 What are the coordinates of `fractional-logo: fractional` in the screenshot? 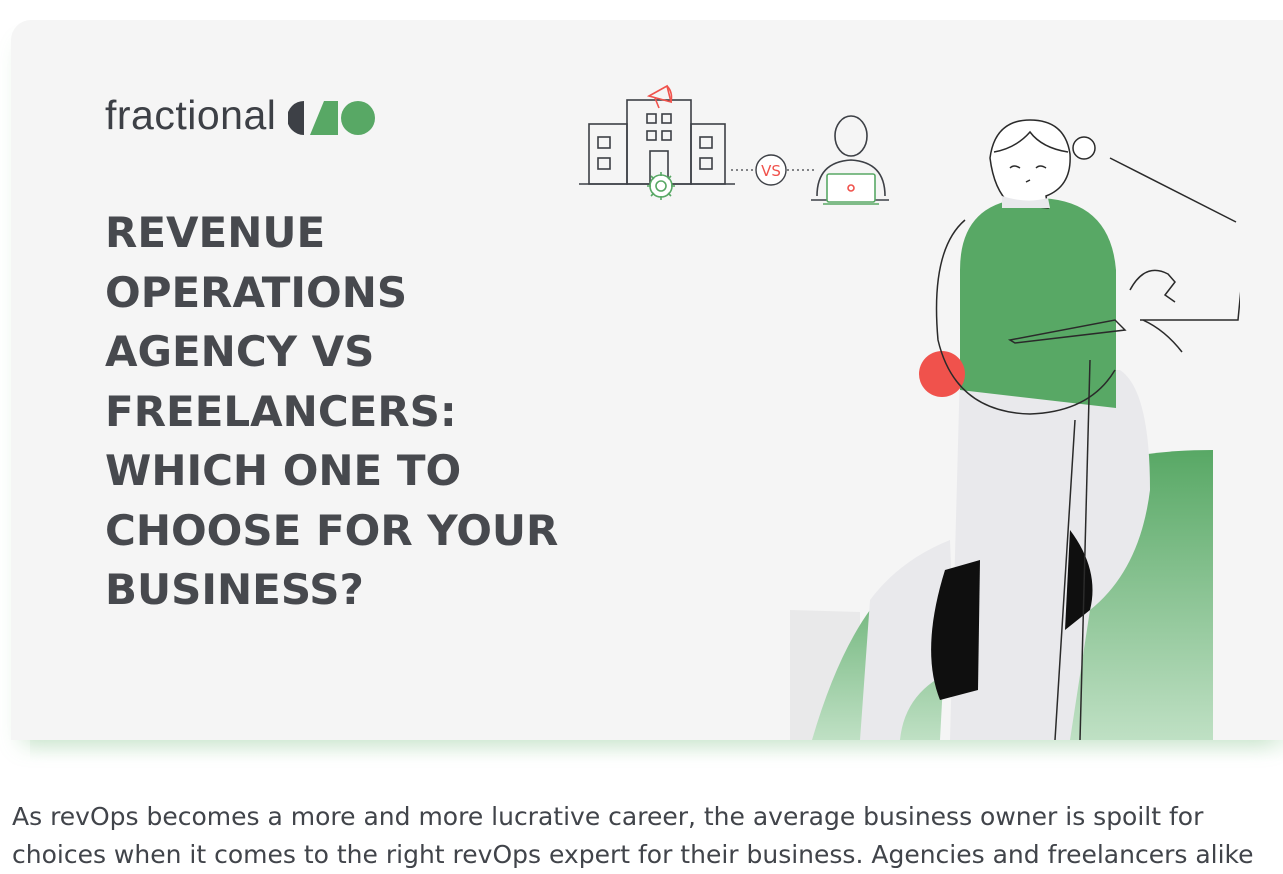 It's located at (242, 115).